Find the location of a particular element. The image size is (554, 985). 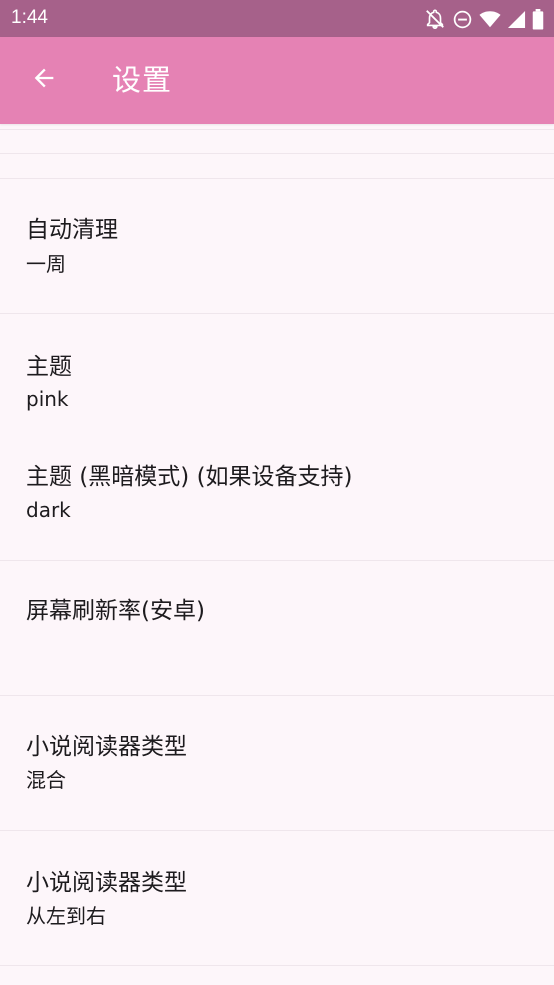

setting-refresh-rate: 屏幕刷新率(安卓) is located at coordinates (277, 628).